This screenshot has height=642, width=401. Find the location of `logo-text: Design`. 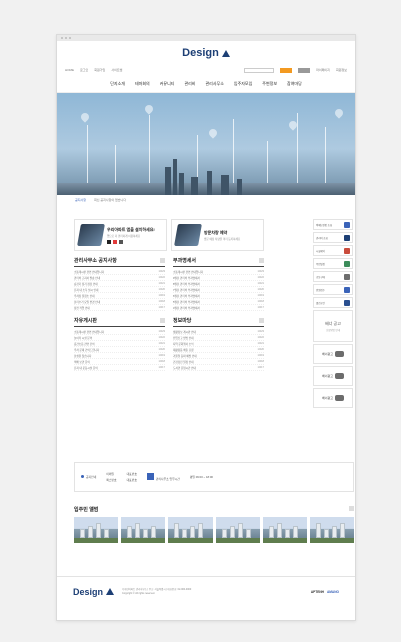

logo-text: Design is located at coordinates (88, 591).